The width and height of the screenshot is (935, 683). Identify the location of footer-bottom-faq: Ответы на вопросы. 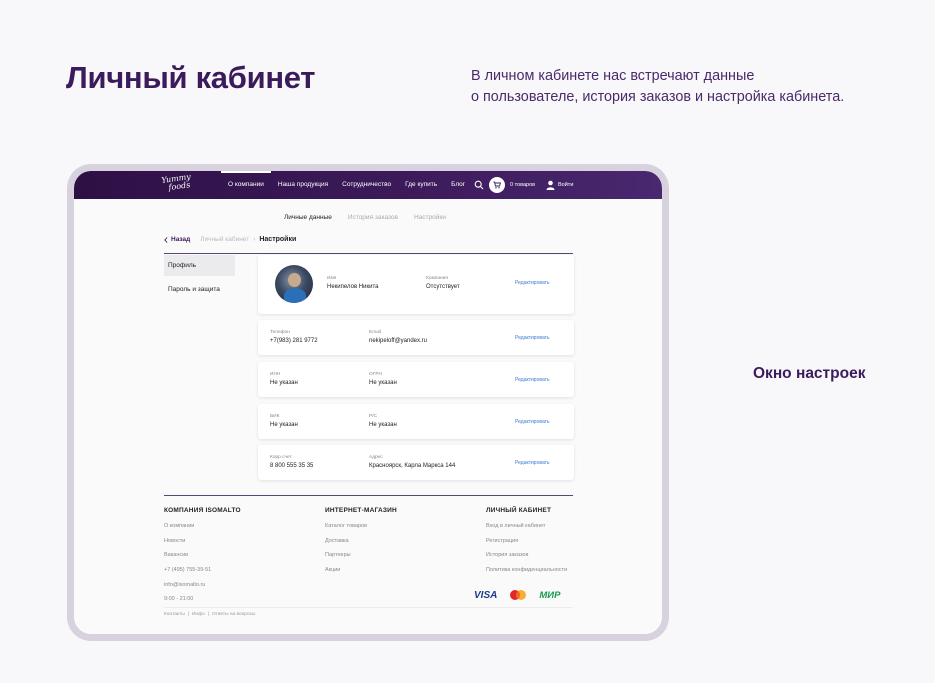
(234, 614).